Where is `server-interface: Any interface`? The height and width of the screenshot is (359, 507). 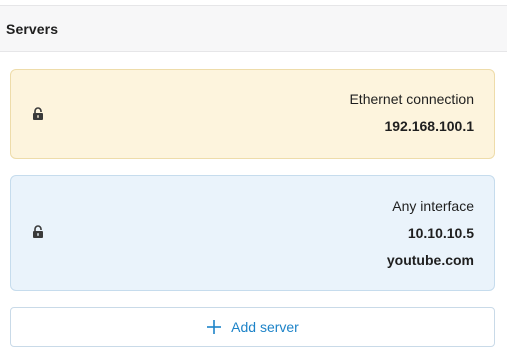
server-interface: Any interface is located at coordinates (433, 206).